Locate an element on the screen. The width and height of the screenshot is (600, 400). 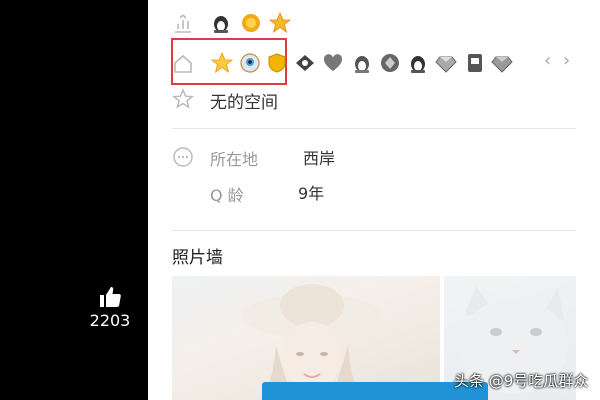
sun-icon is located at coordinates (251, 23).